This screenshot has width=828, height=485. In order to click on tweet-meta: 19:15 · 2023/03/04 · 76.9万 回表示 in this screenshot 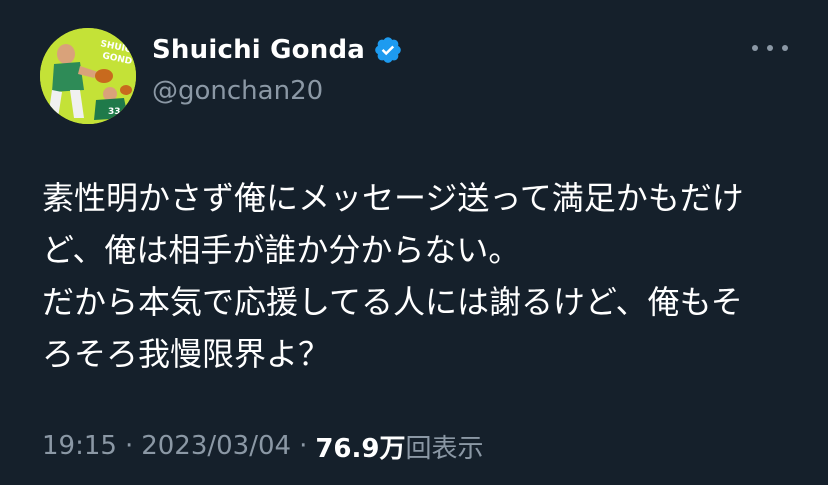, I will do `click(263, 446)`.